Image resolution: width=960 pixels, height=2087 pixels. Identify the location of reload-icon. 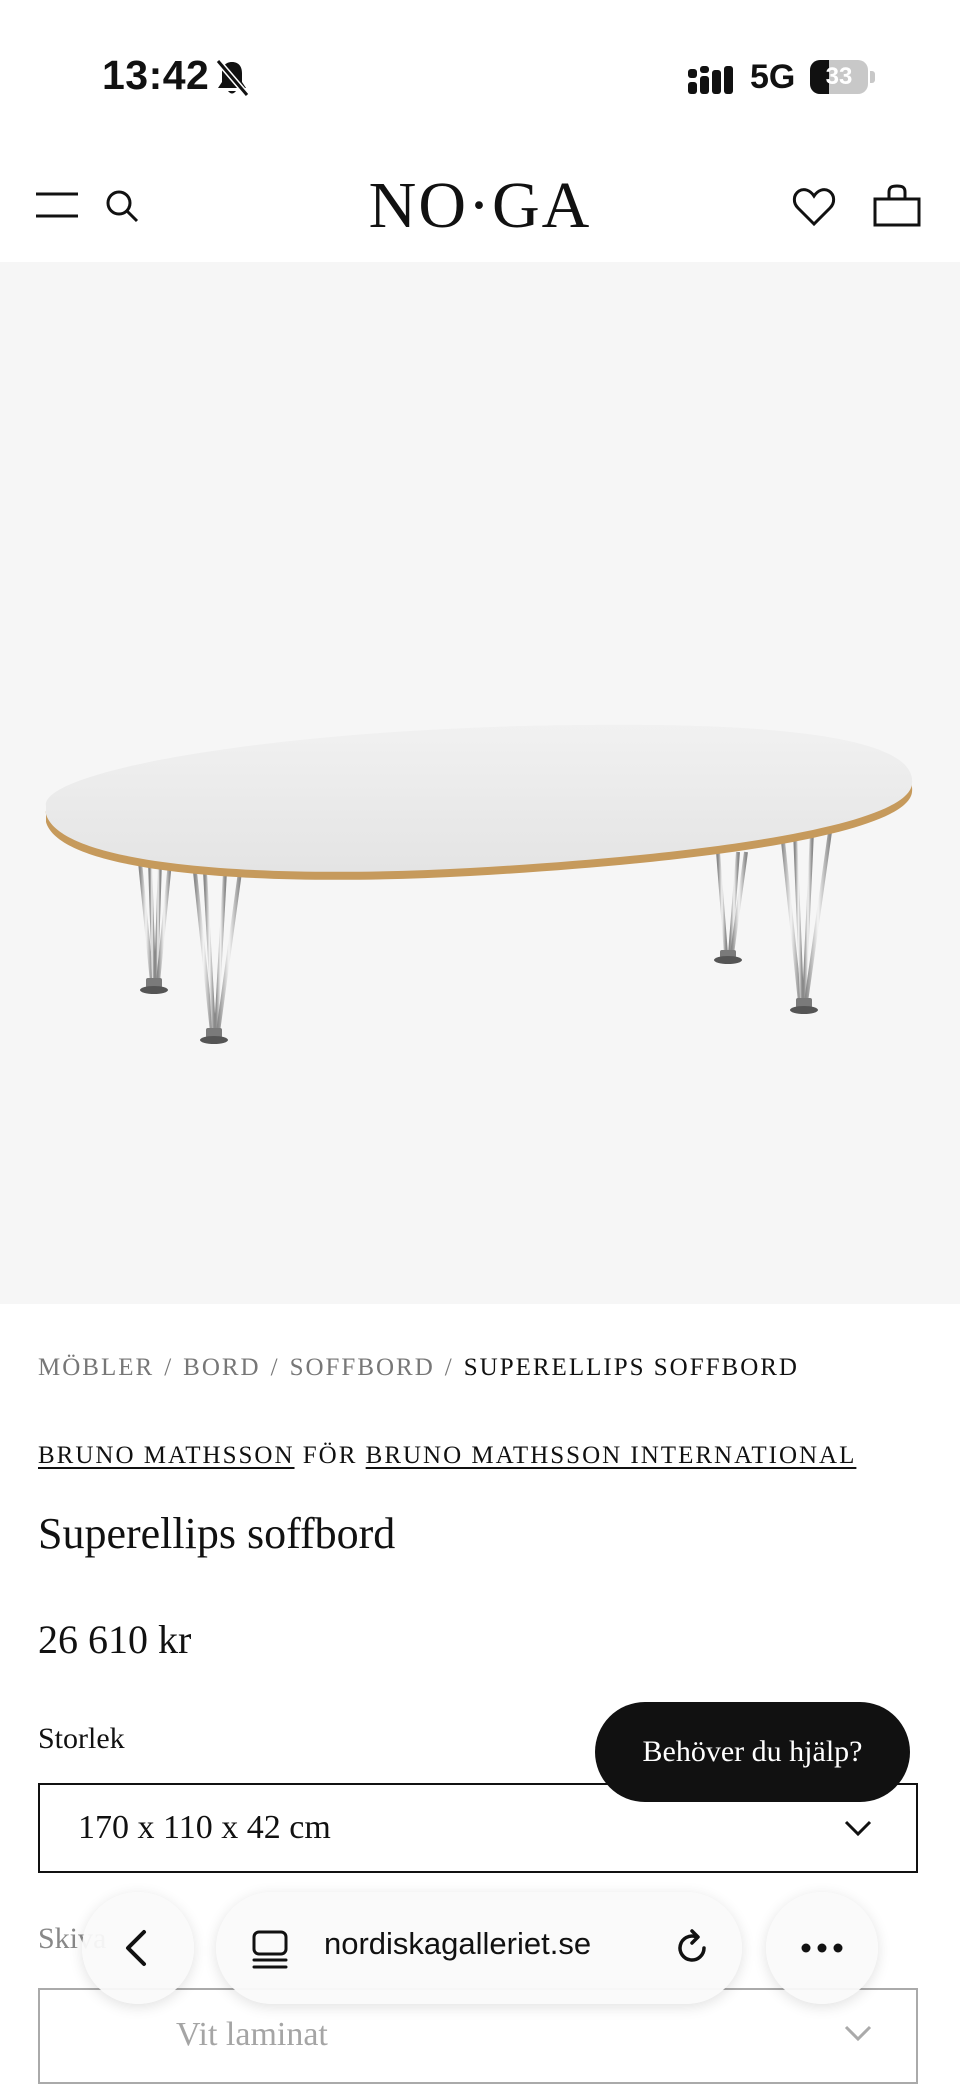
(692, 1948).